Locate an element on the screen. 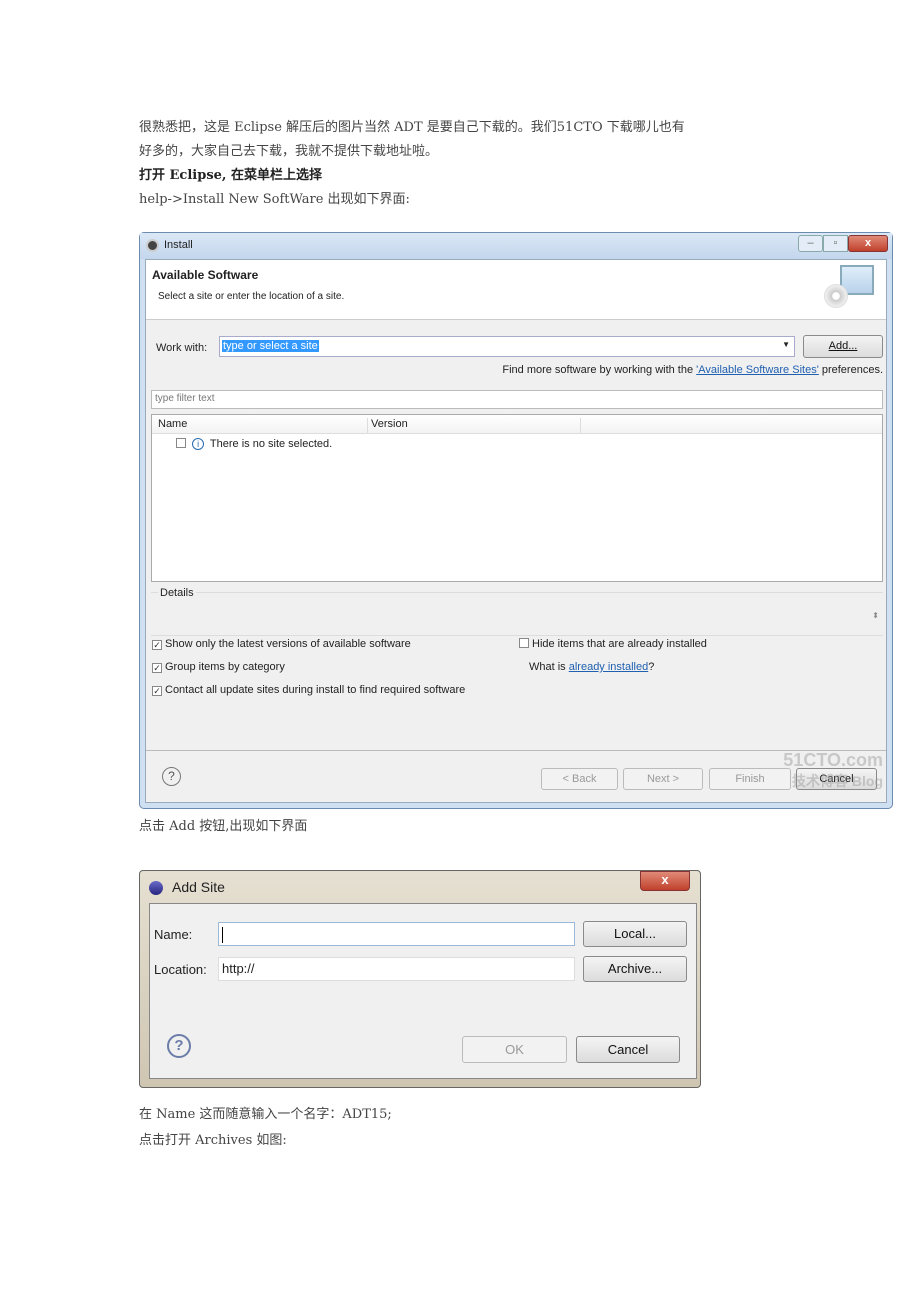 The image size is (920, 1302). filter-input: type filter text is located at coordinates (517, 399).